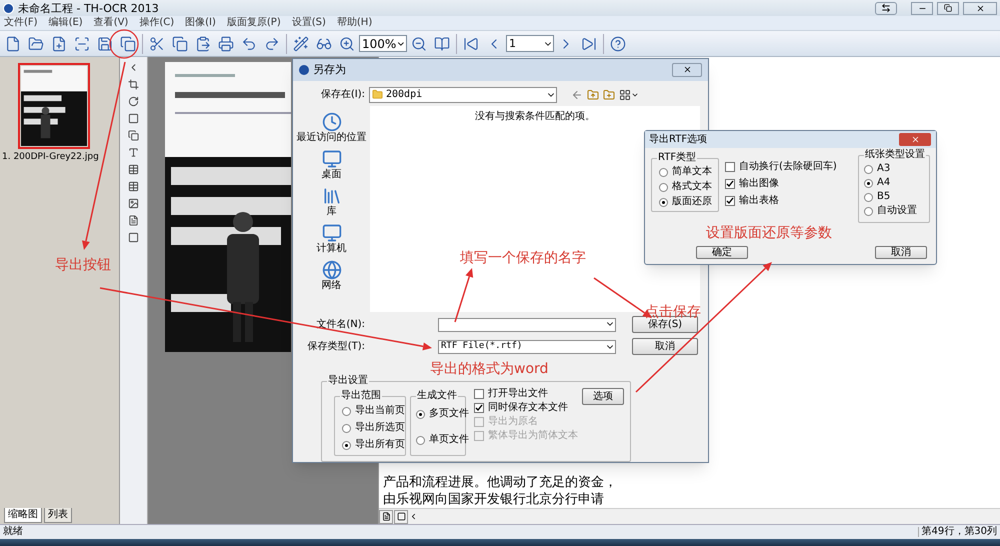 This screenshot has height=546, width=1000. I want to click on resize-button, so click(886, 8).